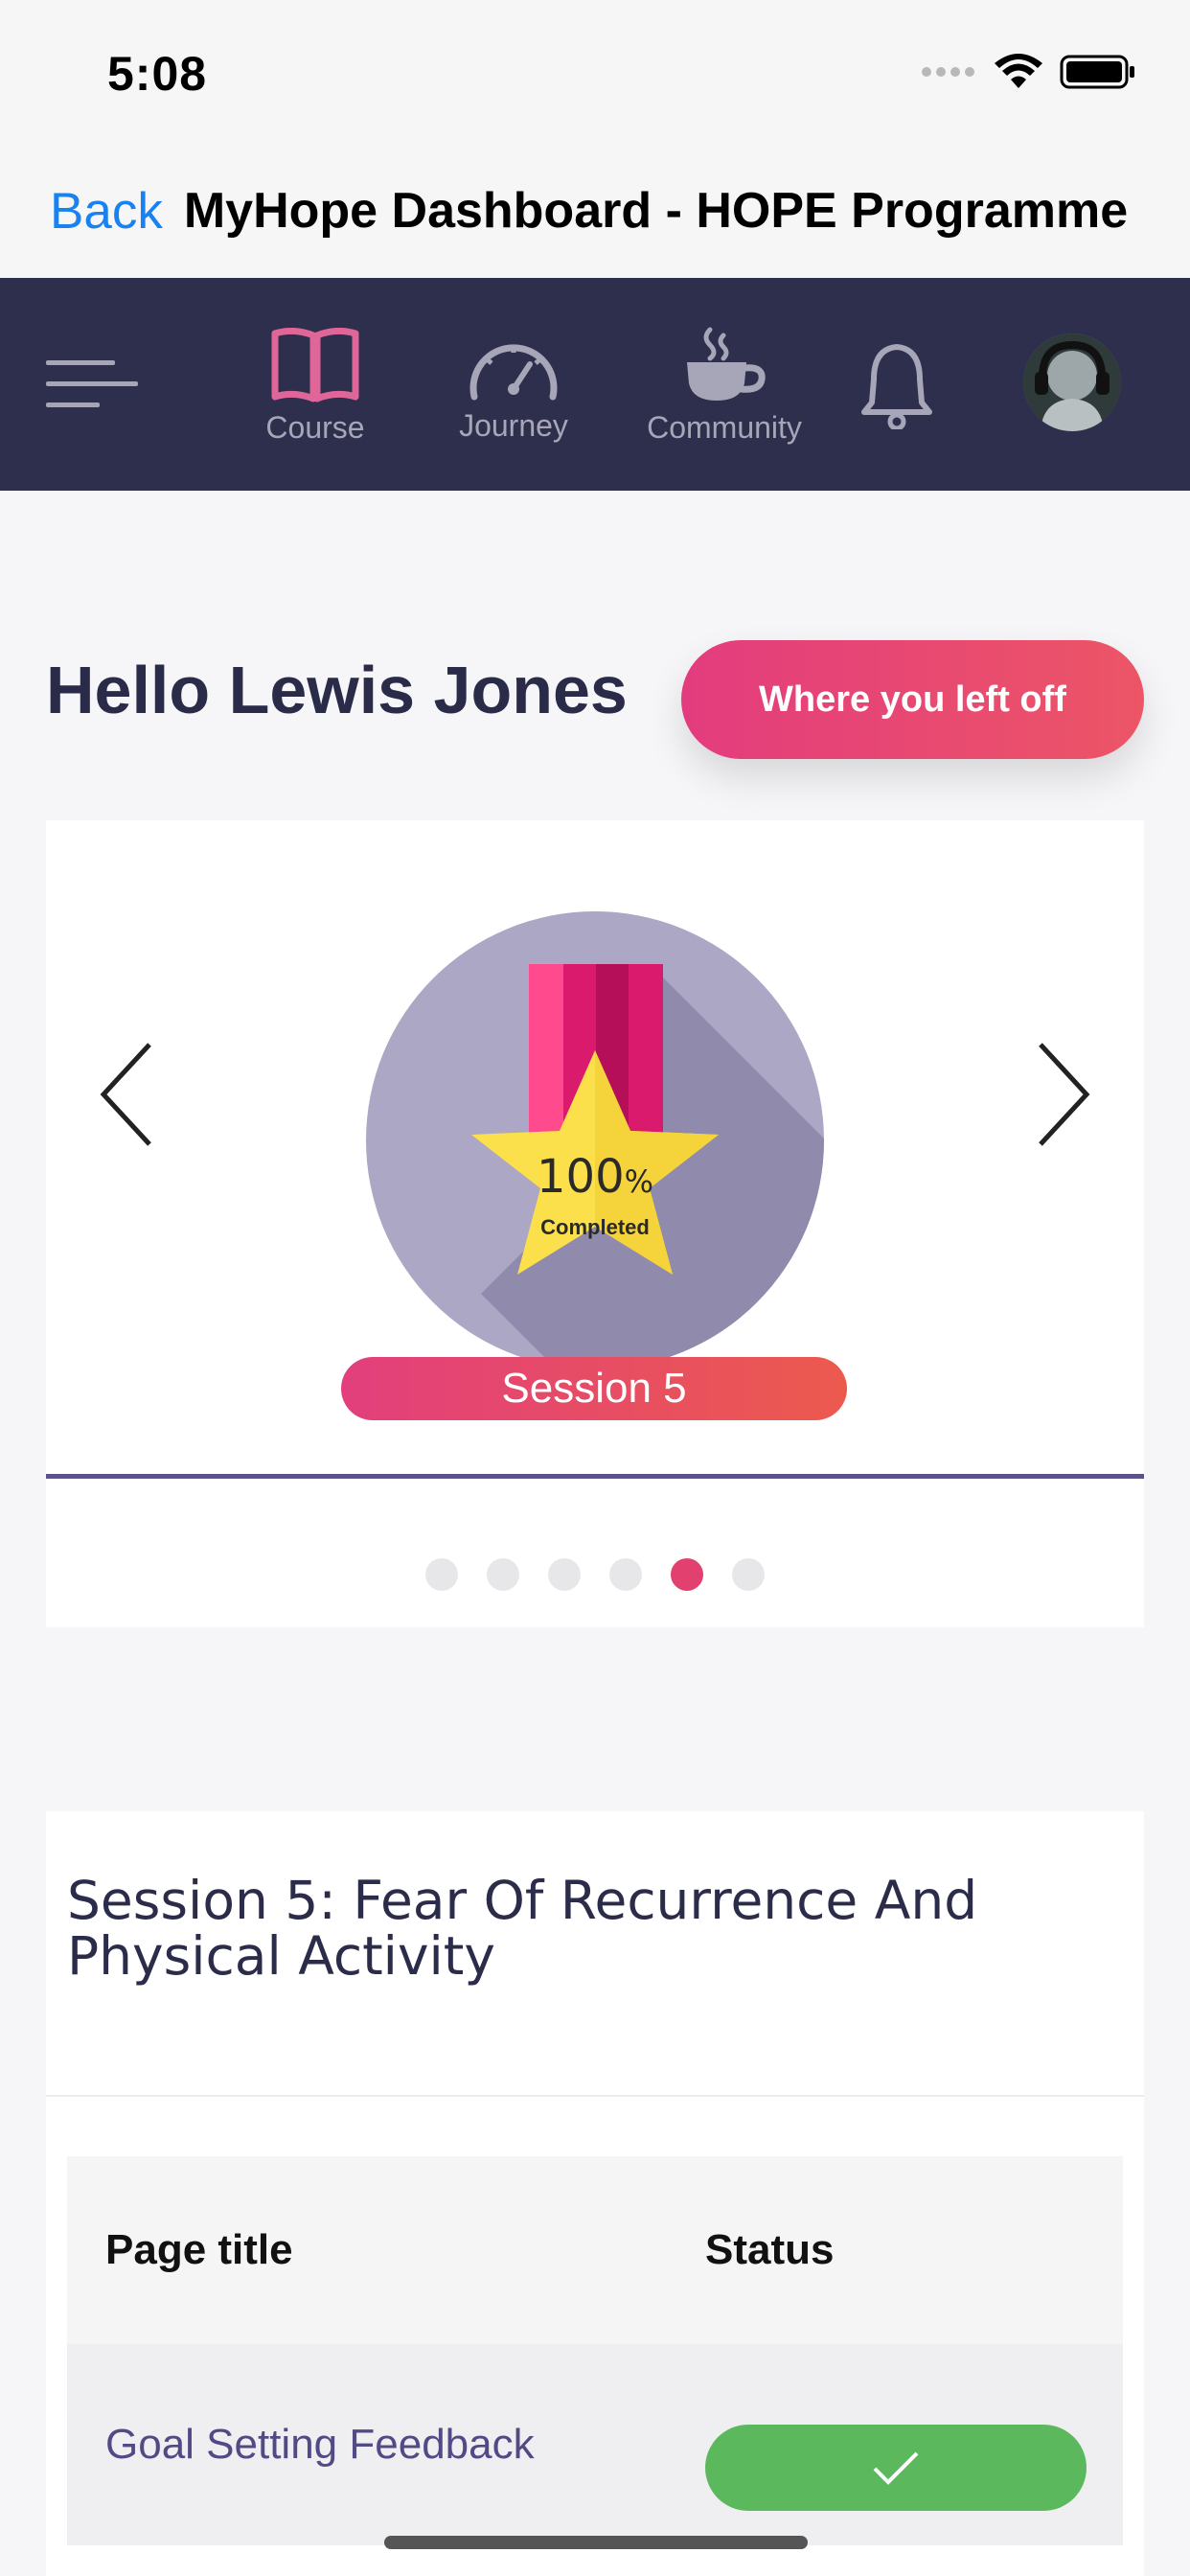 This screenshot has height=2576, width=1190. What do you see at coordinates (337, 690) in the screenshot?
I see `greeting-heading: Hello Lewis Jones` at bounding box center [337, 690].